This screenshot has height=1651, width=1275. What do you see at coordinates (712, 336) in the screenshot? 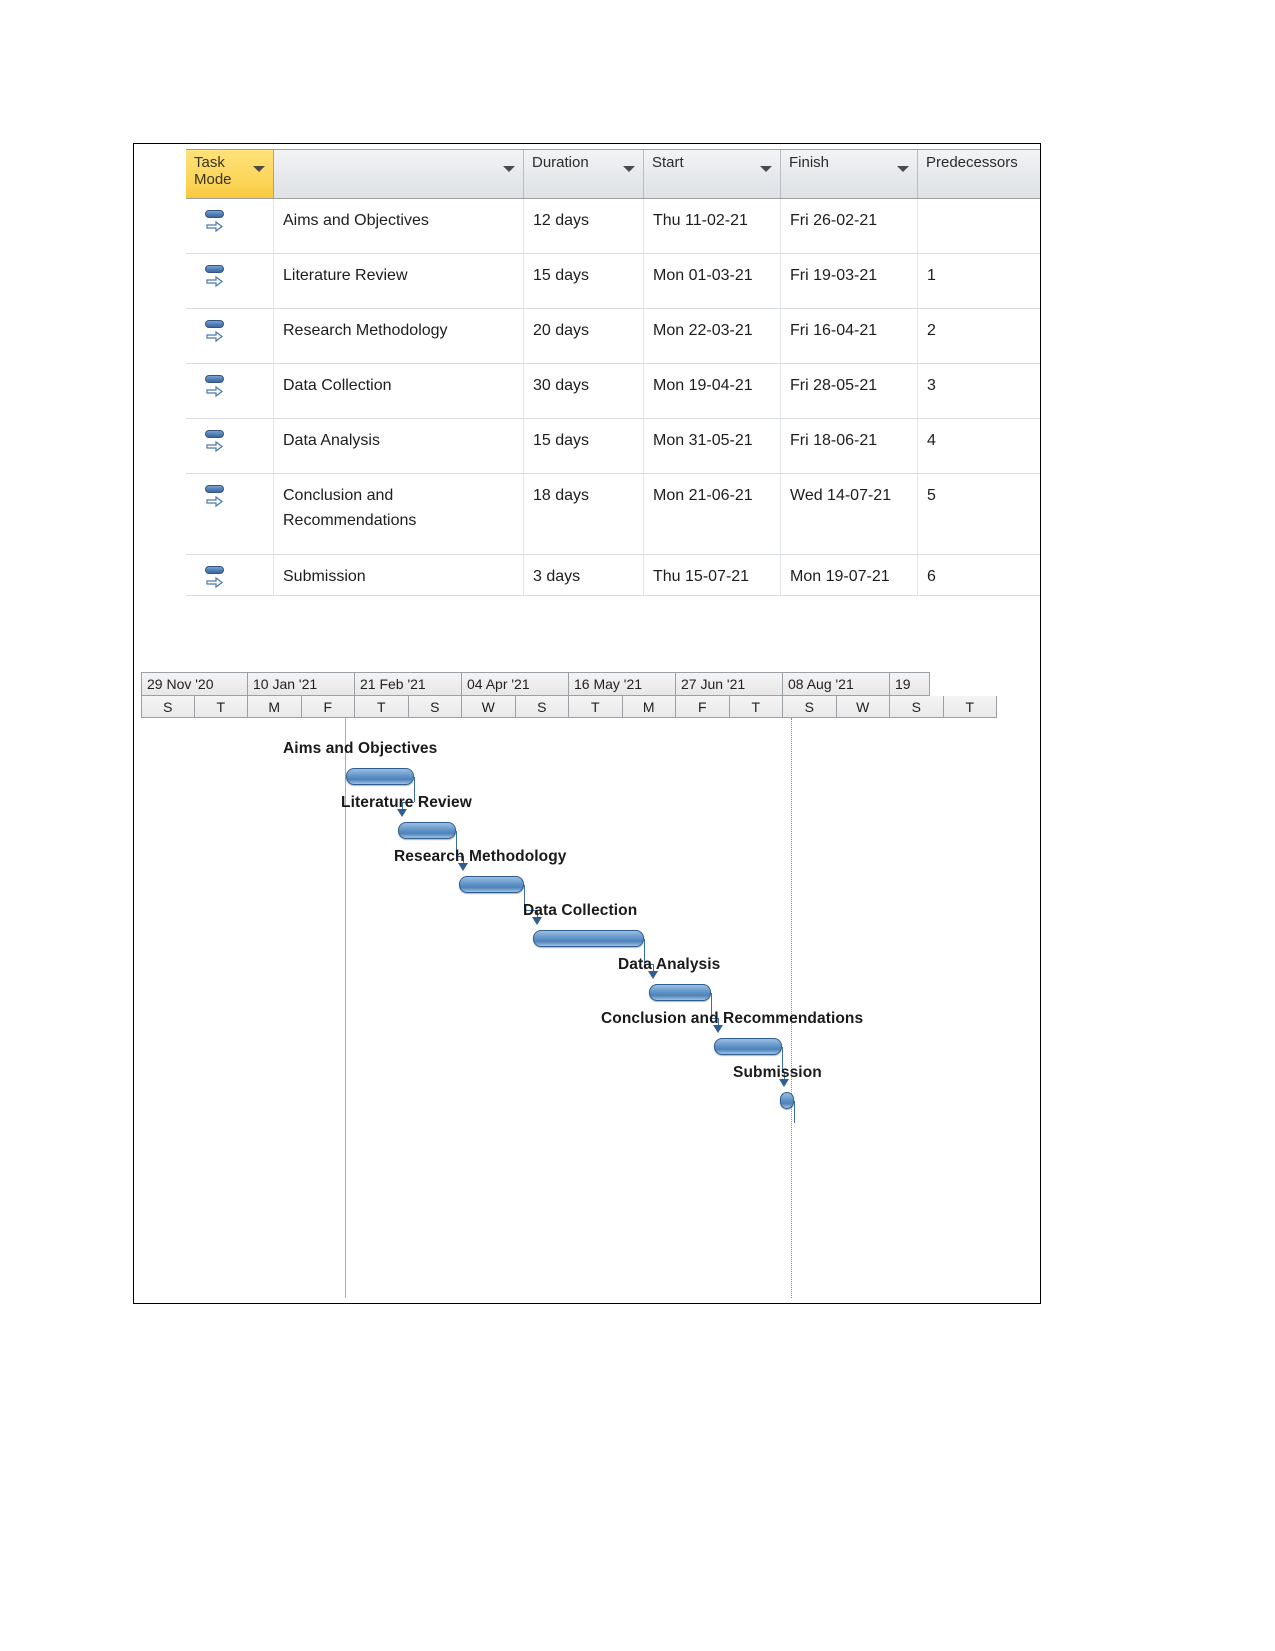
I see `cell-start: Mon 22-03-21` at bounding box center [712, 336].